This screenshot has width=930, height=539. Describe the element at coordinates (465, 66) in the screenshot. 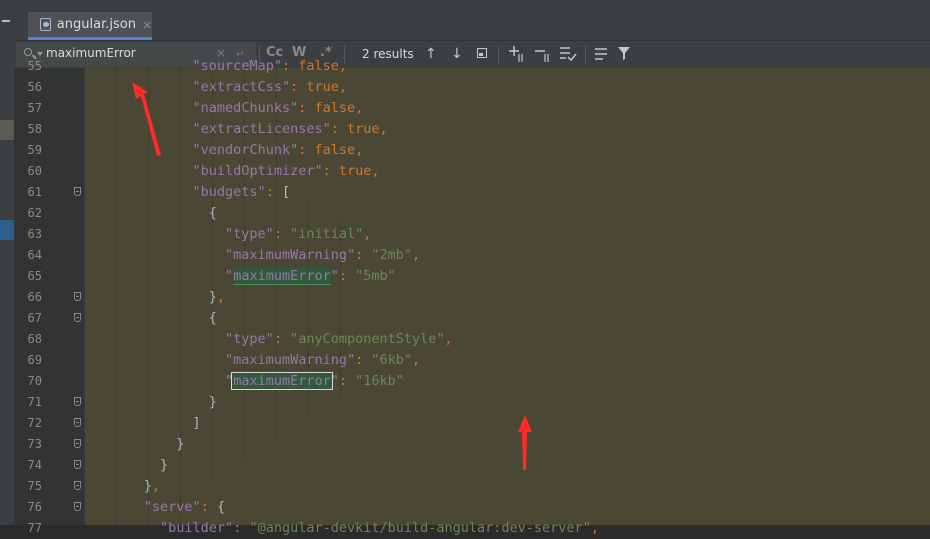

I see `code-line: 55 "sourceMap": false,` at that location.